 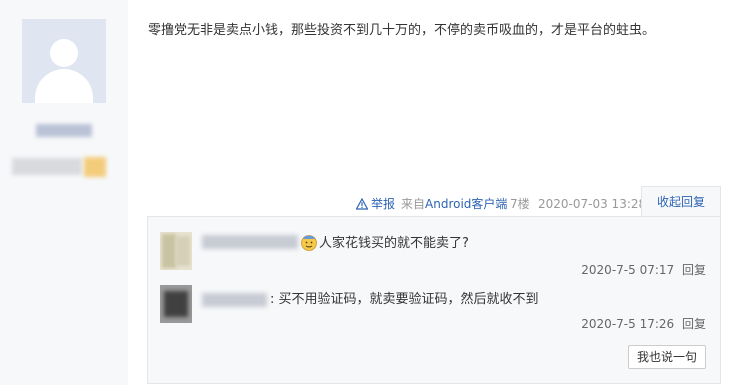 What do you see at coordinates (309, 243) in the screenshot?
I see `smiley-emoji-icon` at bounding box center [309, 243].